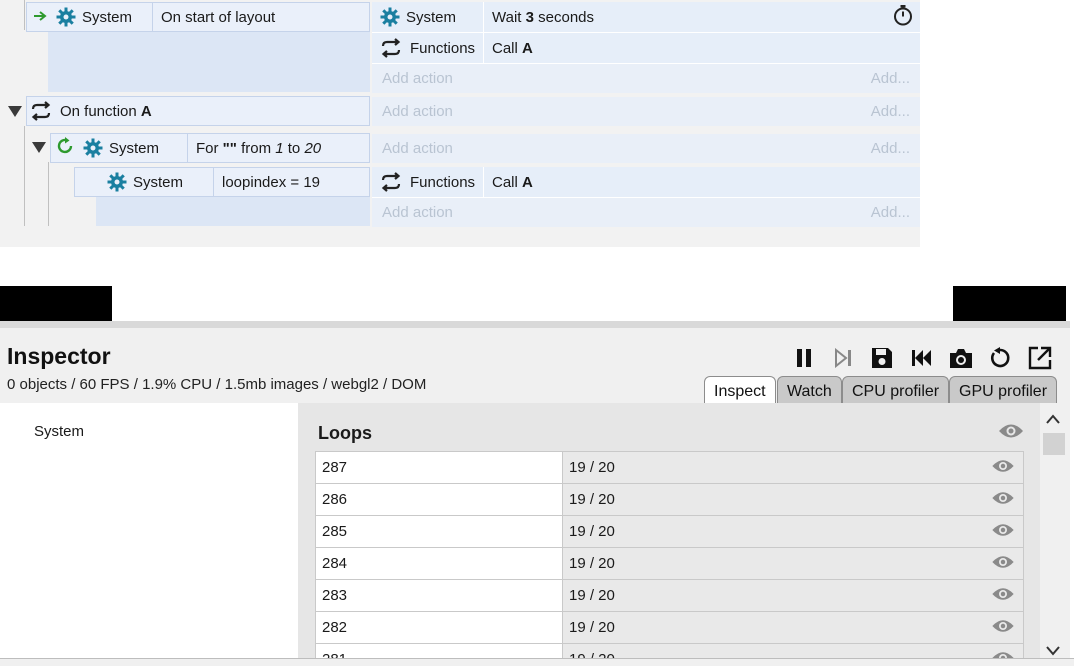  What do you see at coordinates (896, 391) in the screenshot?
I see `tab-cpu-profiler: CPU profiler` at bounding box center [896, 391].